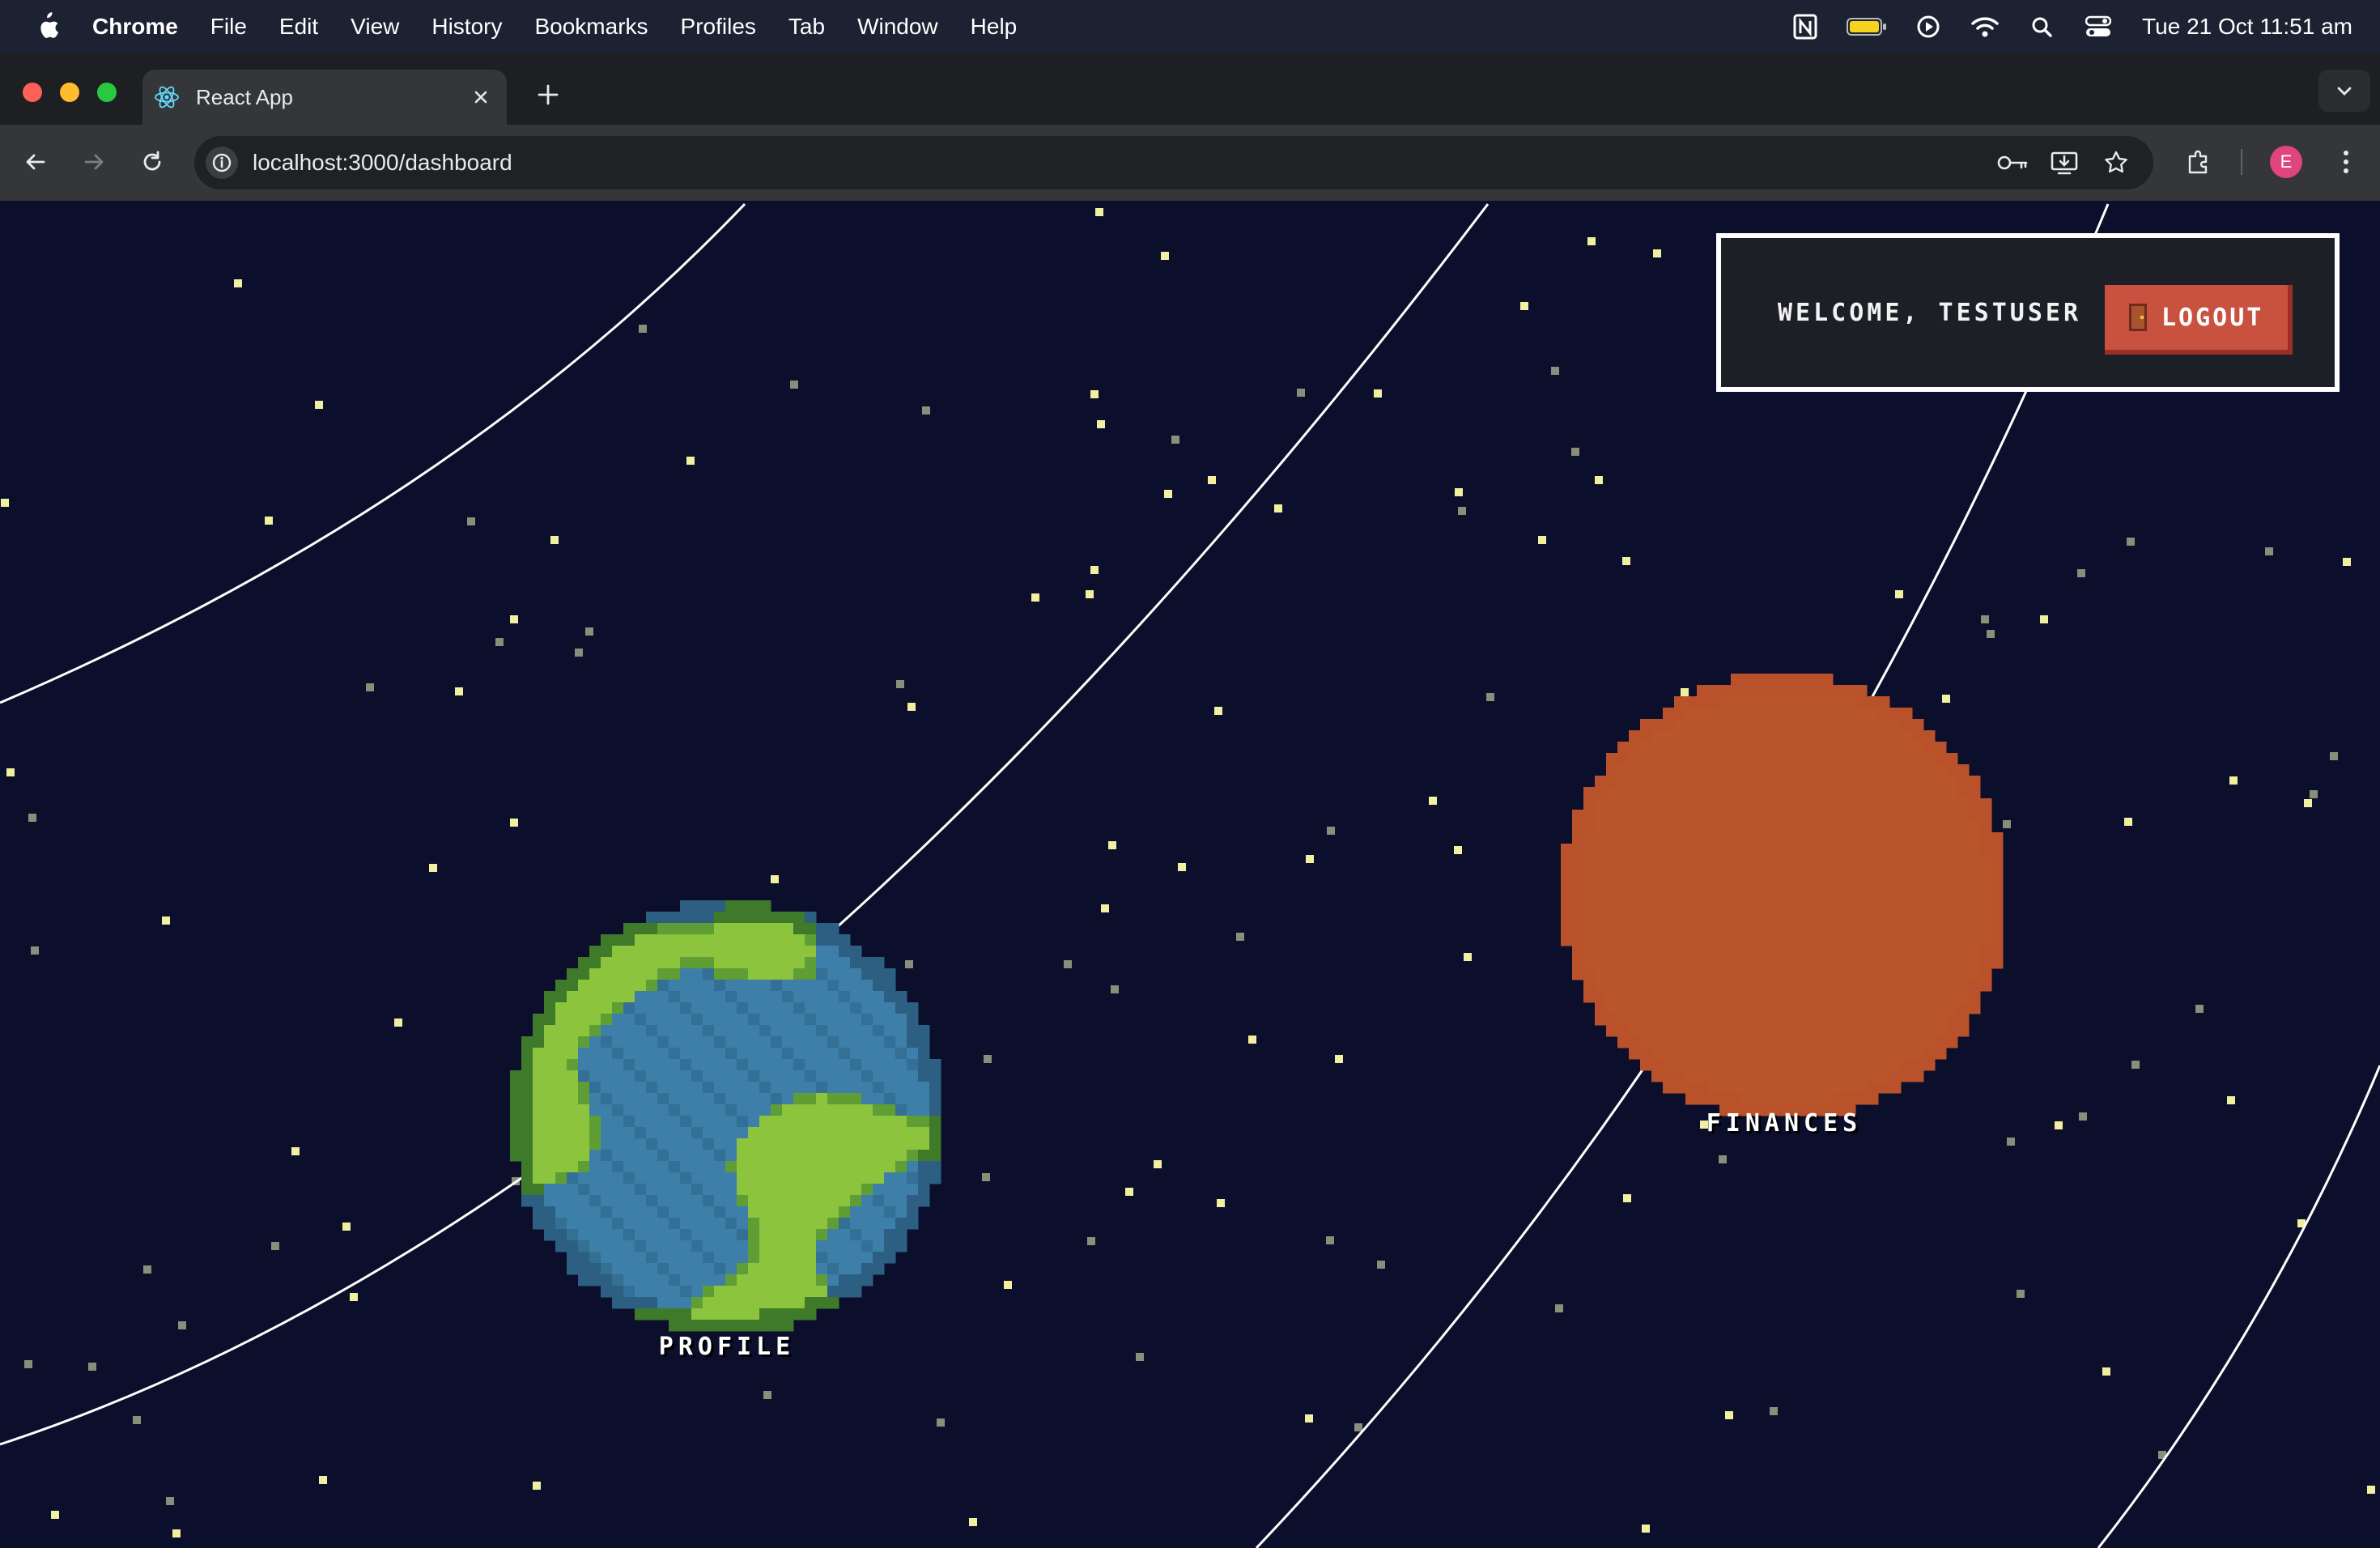 The image size is (2380, 1548). Describe the element at coordinates (994, 27) in the screenshot. I see `menu-help: Help` at that location.